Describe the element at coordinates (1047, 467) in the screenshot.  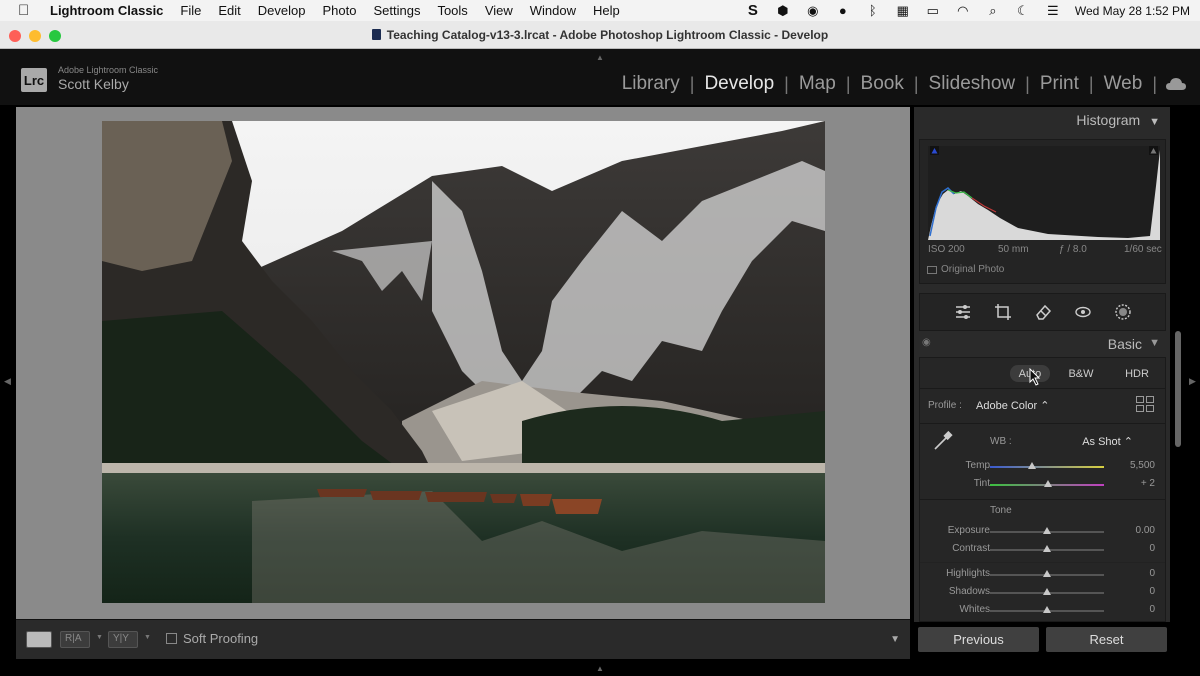
I see `temp-track` at that location.